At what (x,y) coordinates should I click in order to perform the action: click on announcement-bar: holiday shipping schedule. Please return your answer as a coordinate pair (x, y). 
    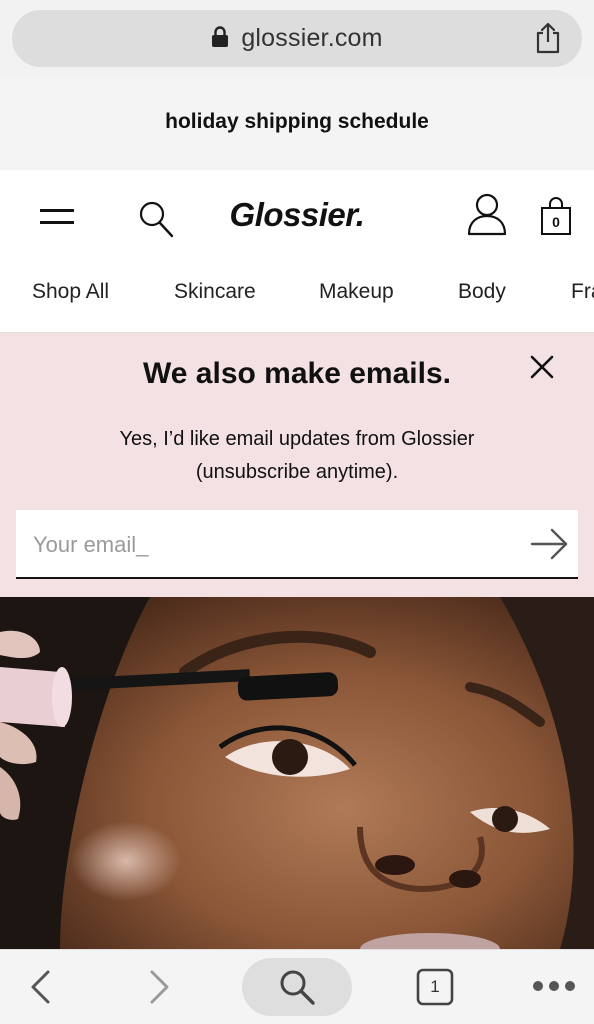
    Looking at the image, I should click on (297, 124).